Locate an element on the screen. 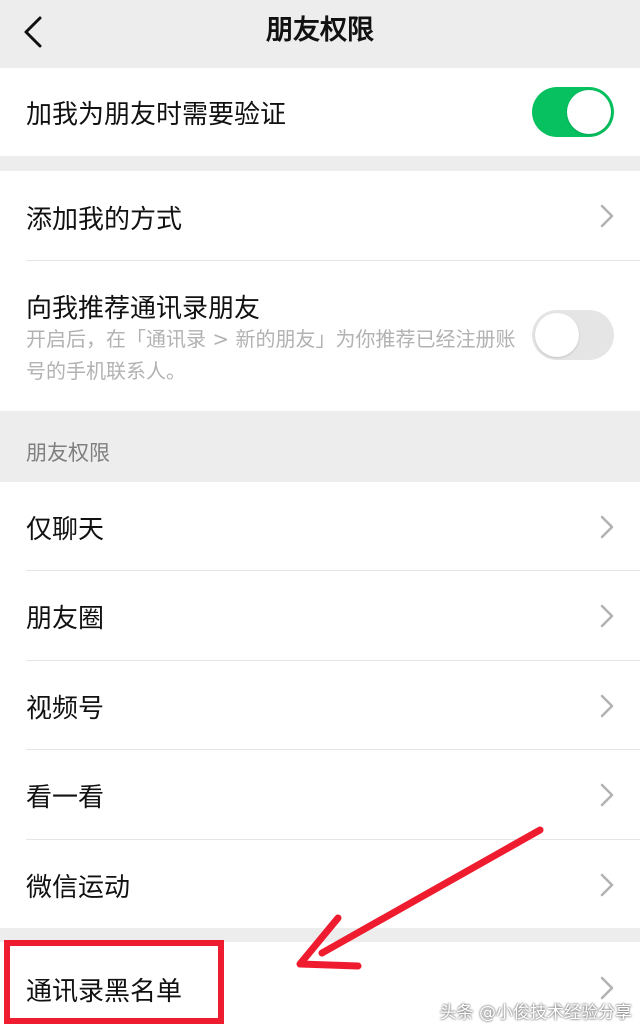 Image resolution: width=640 pixels, height=1029 pixels. recommend-contacts-toggle is located at coordinates (573, 335).